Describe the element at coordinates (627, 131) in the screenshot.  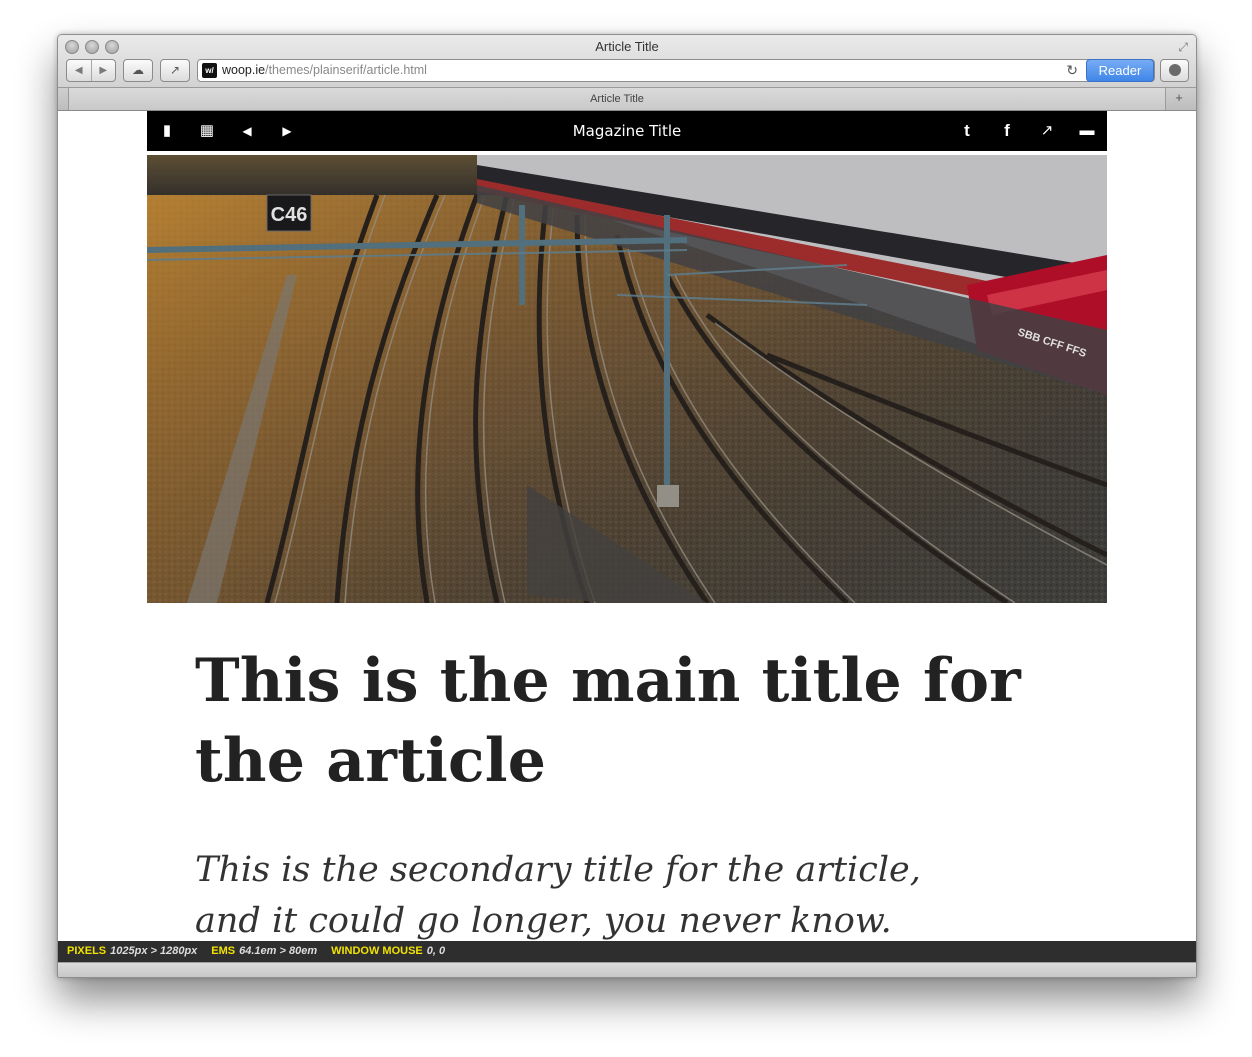
I see `magazine-toolbar: Magazine Title ▮ ▦ ◀ ▶ t f ↗ ▬` at that location.